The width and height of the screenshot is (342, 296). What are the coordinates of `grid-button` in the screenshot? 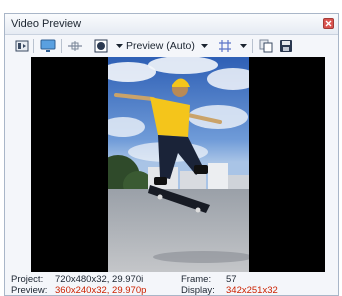 It's located at (225, 46).